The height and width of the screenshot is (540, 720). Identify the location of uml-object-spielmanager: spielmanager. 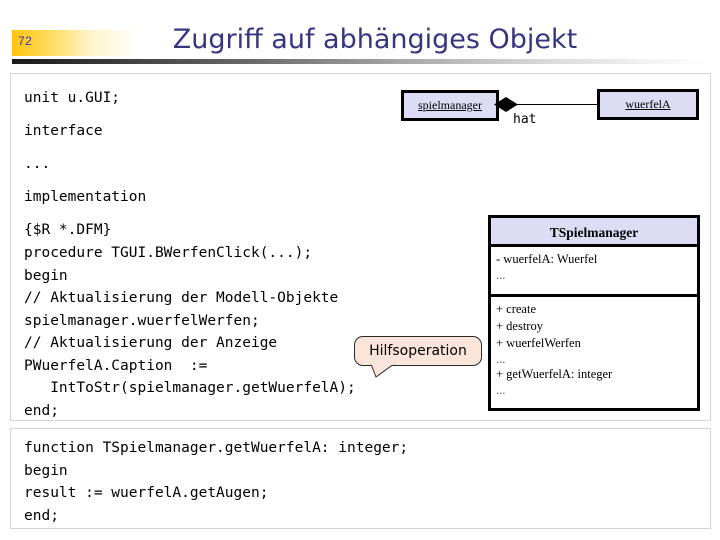
(450, 105).